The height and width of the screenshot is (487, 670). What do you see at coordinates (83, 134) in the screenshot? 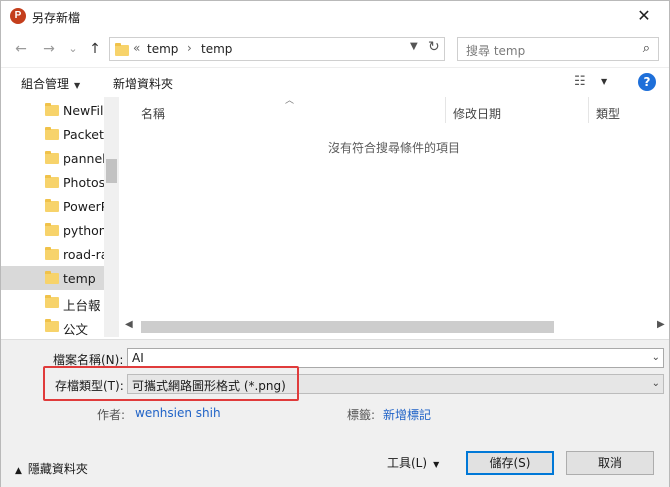
I see `nav-item-label: Packet` at bounding box center [83, 134].